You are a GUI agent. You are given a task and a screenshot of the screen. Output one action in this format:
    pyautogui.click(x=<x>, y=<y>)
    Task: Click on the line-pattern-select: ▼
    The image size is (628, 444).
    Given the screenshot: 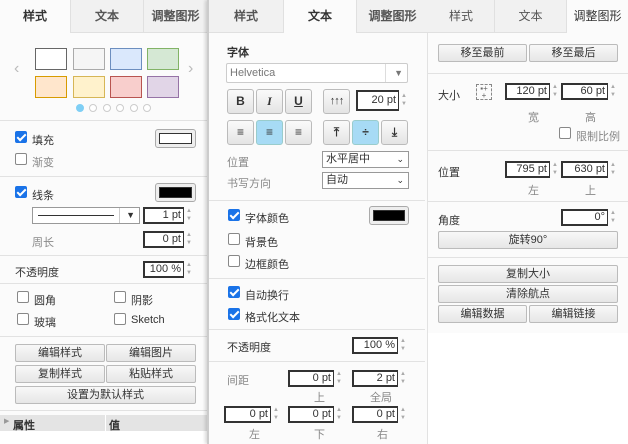 What is the action you would take?
    pyautogui.click(x=86, y=215)
    